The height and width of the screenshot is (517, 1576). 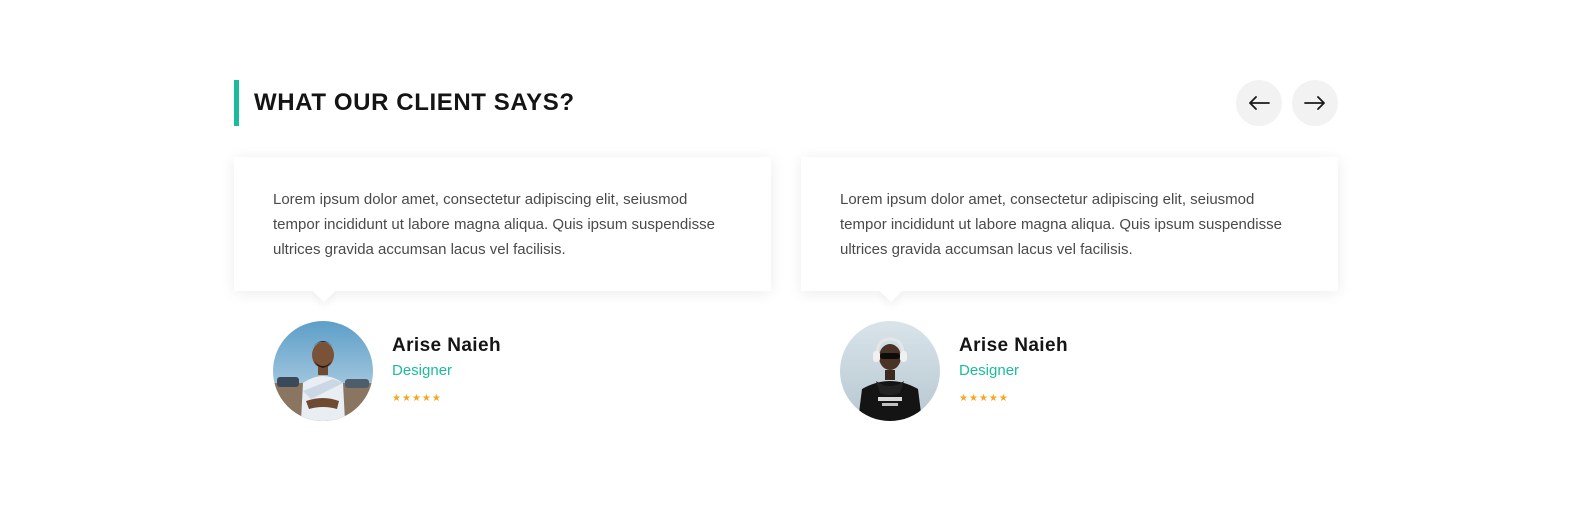 What do you see at coordinates (1287, 103) in the screenshot?
I see `carousel-nav` at bounding box center [1287, 103].